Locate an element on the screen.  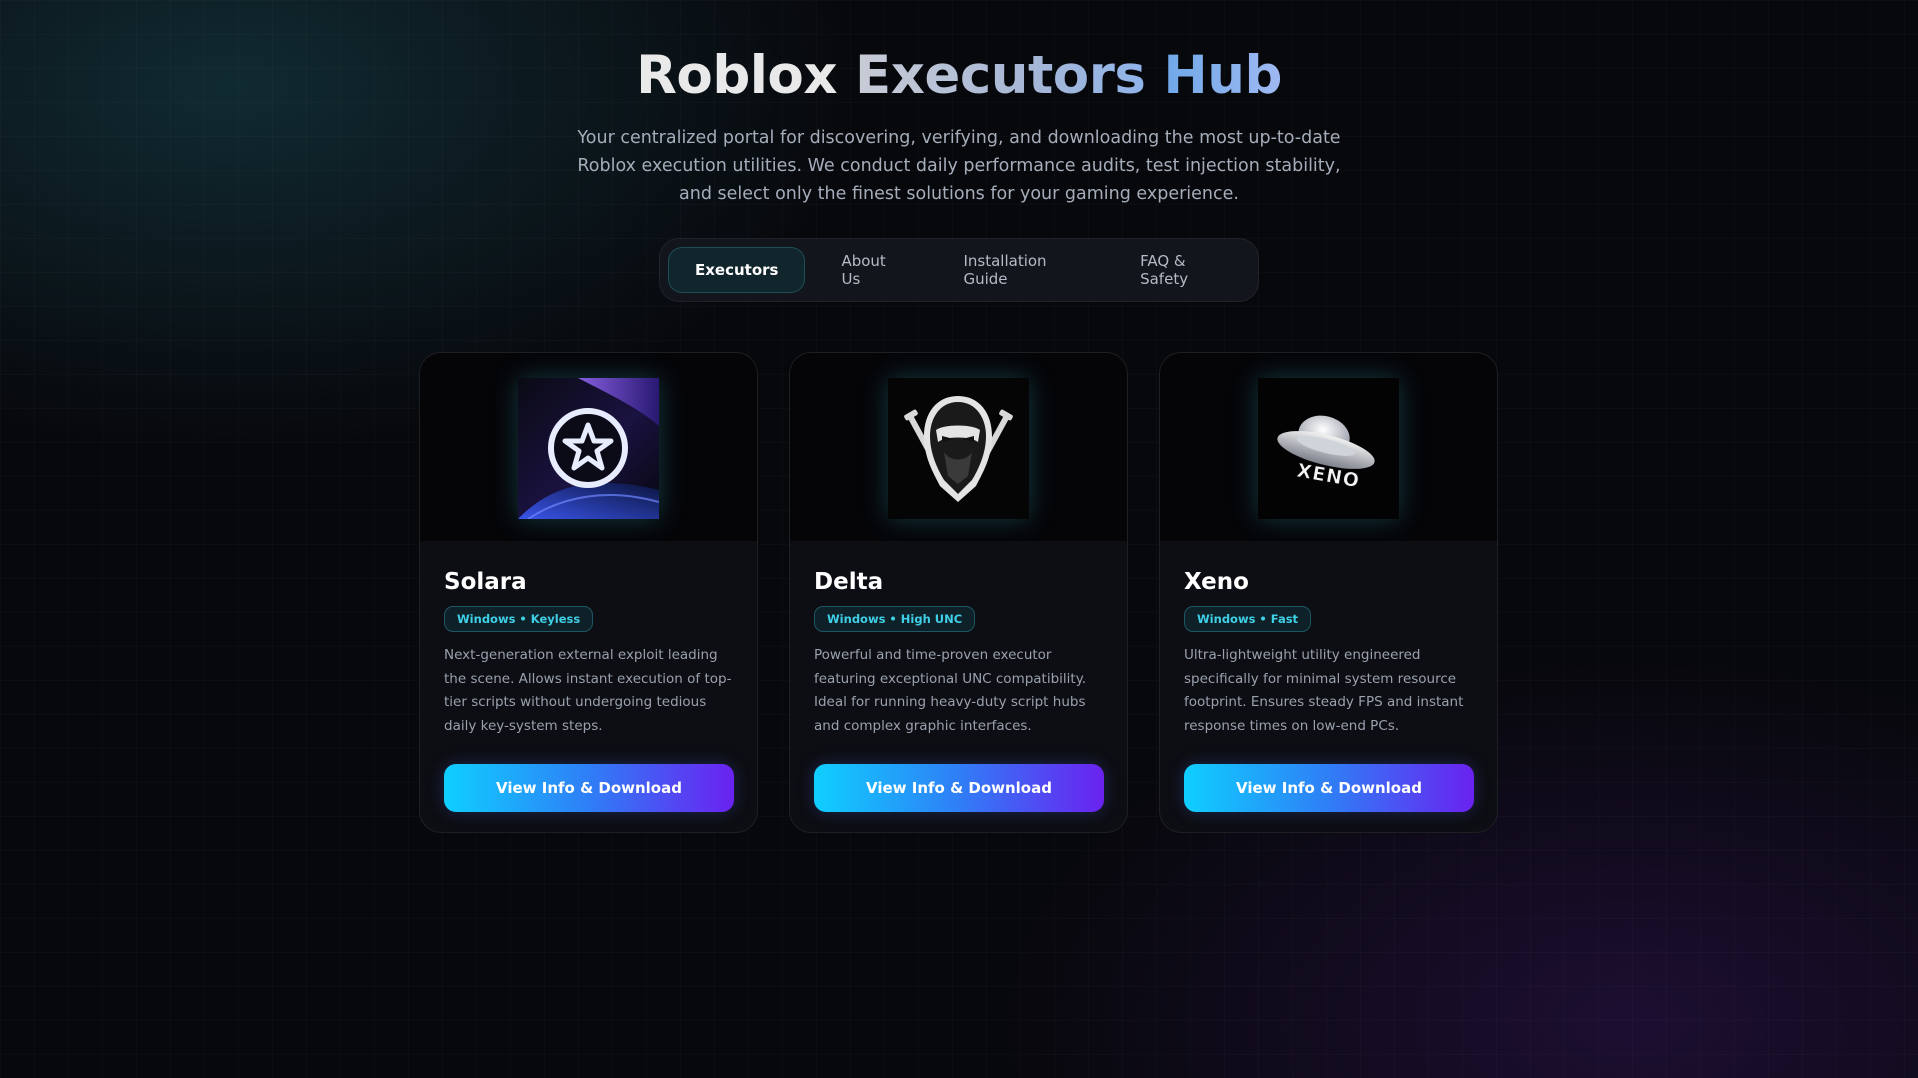
tab-executors: Executors is located at coordinates (737, 270).